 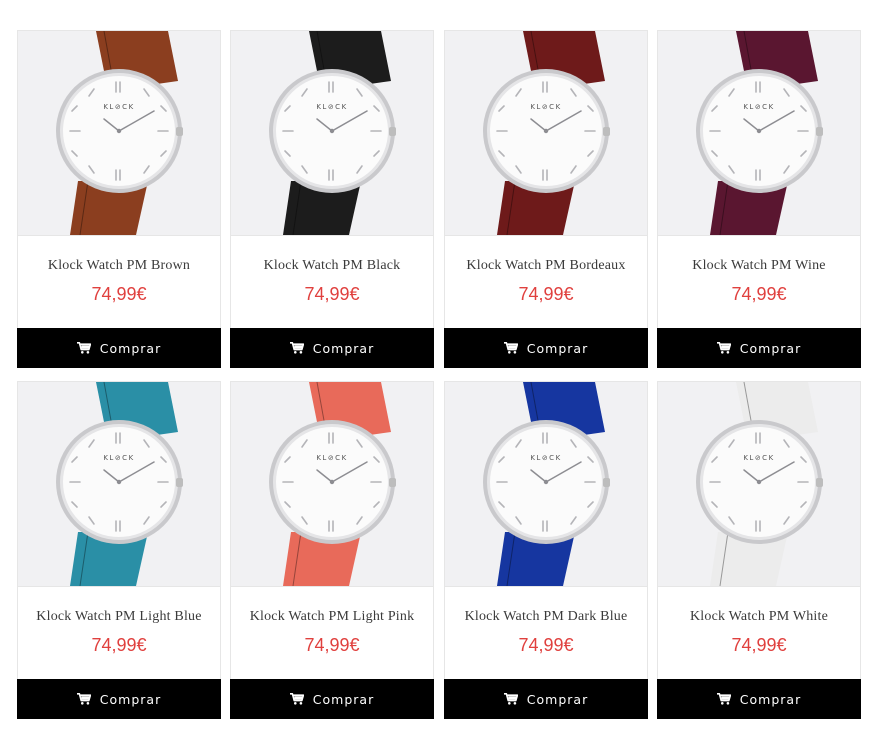 What do you see at coordinates (332, 617) in the screenshot?
I see `product-name: Klock Watch PM Light Pink` at bounding box center [332, 617].